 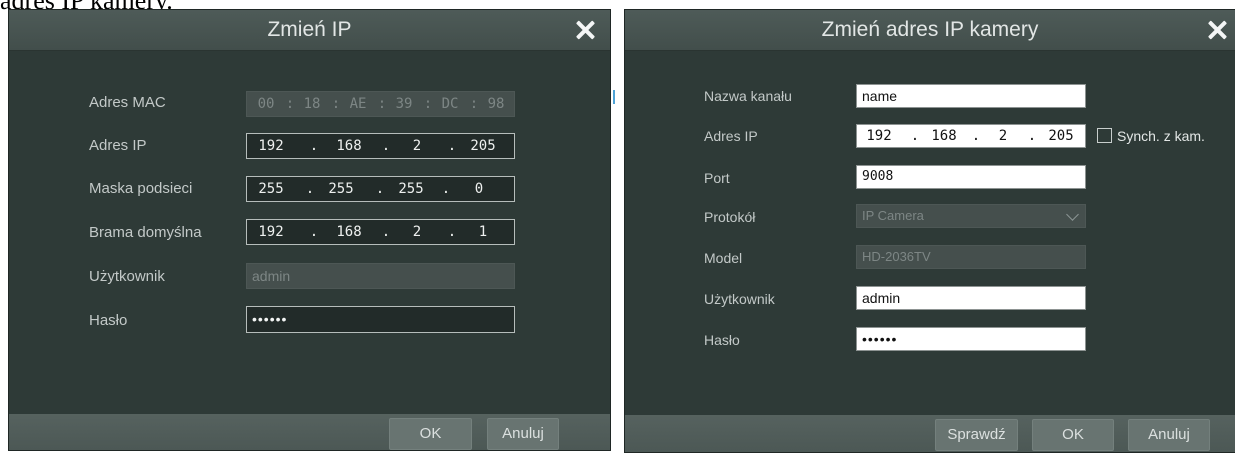 What do you see at coordinates (930, 433) in the screenshot?
I see `dialog-footer: Sprawdź OK Anuluj` at bounding box center [930, 433].